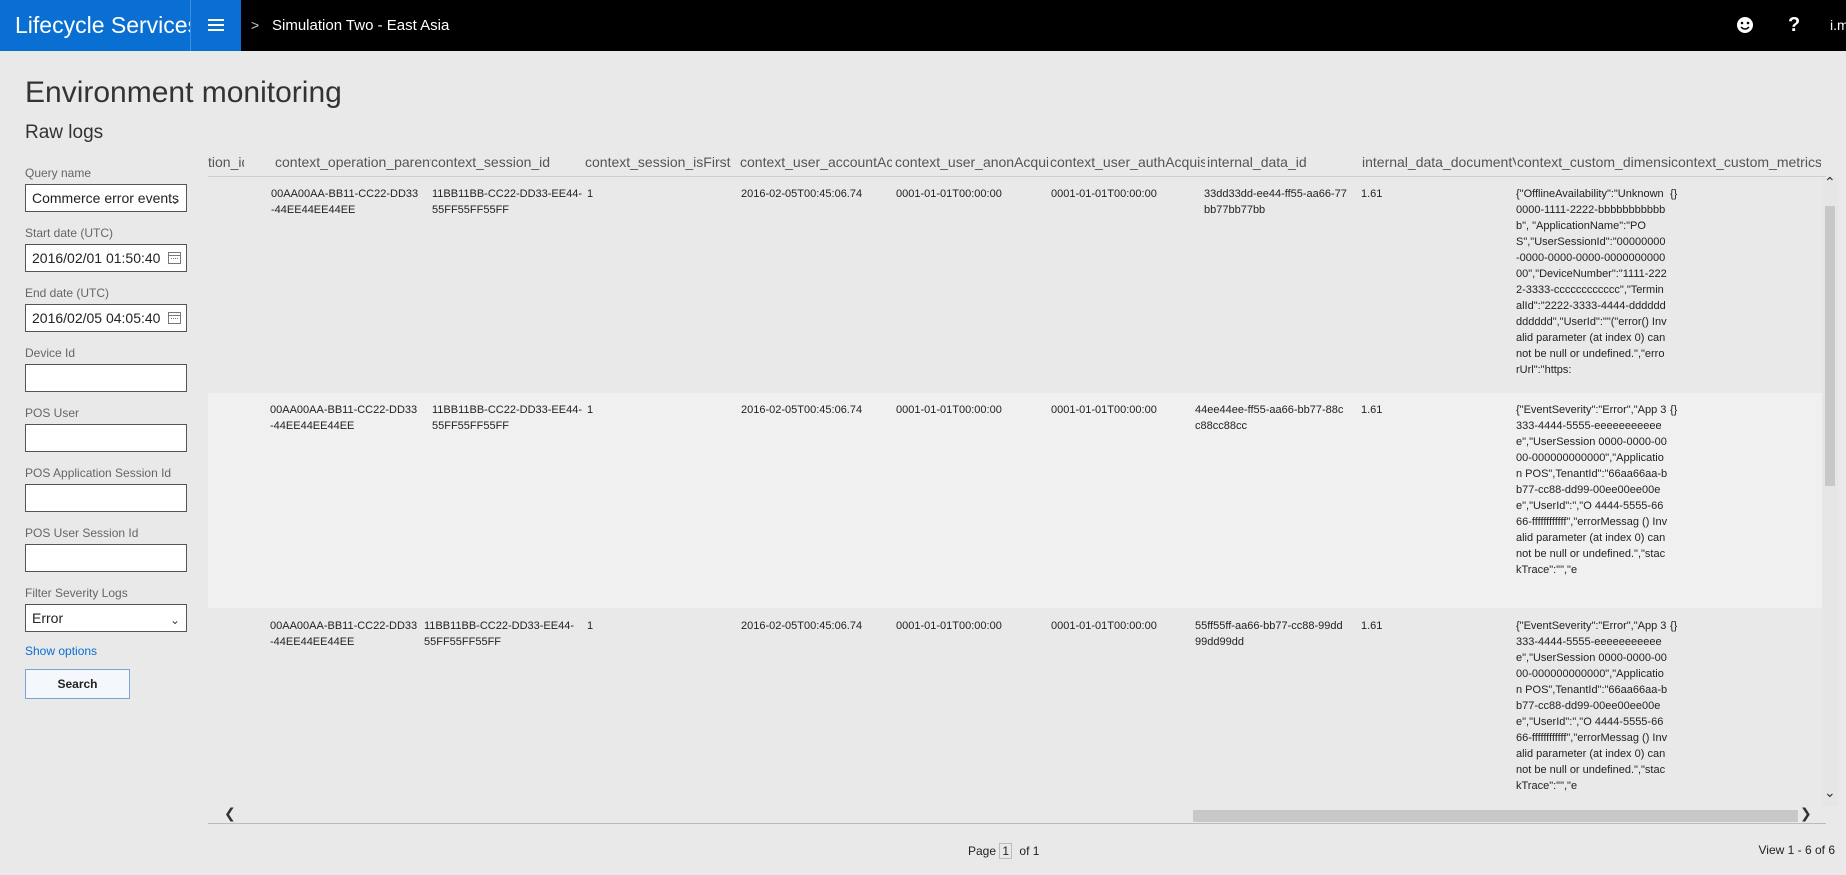  Describe the element at coordinates (1794, 25) in the screenshot. I see `question-icon: ?` at that location.